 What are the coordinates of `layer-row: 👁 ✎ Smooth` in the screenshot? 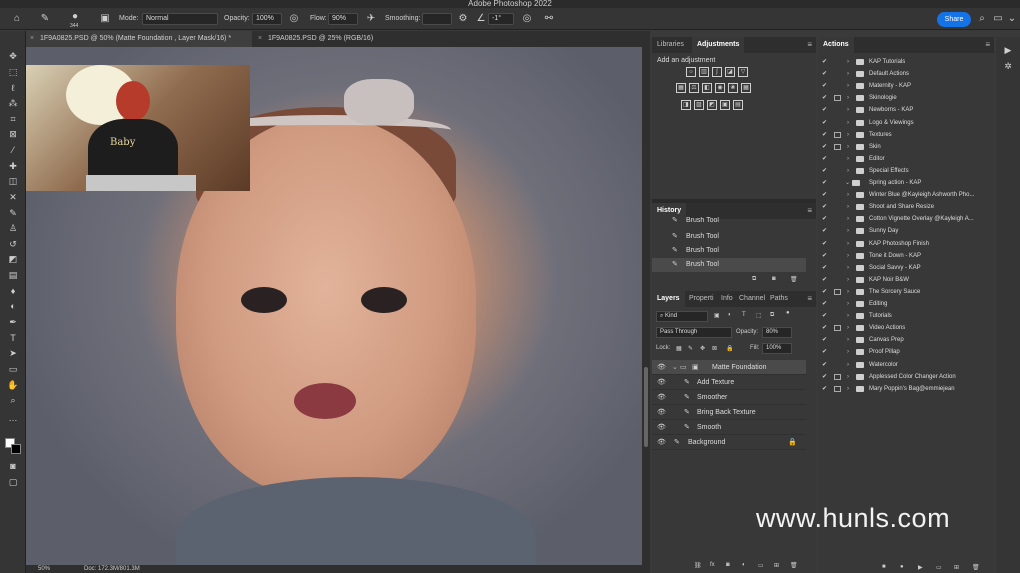 It's located at (729, 427).